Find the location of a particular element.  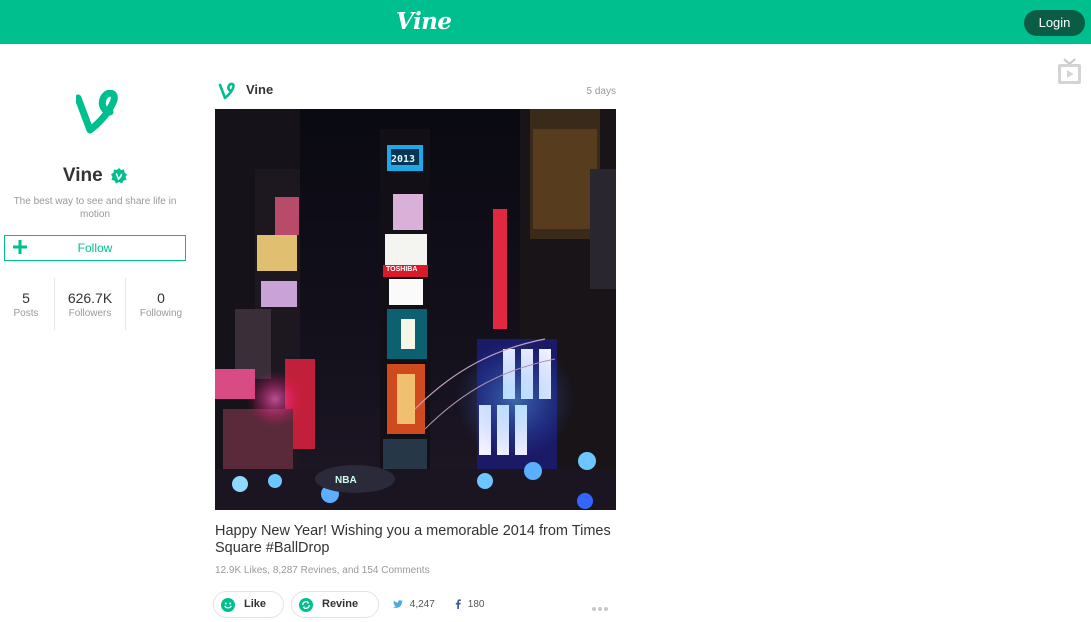

twitter-share: 4,247 is located at coordinates (414, 604).